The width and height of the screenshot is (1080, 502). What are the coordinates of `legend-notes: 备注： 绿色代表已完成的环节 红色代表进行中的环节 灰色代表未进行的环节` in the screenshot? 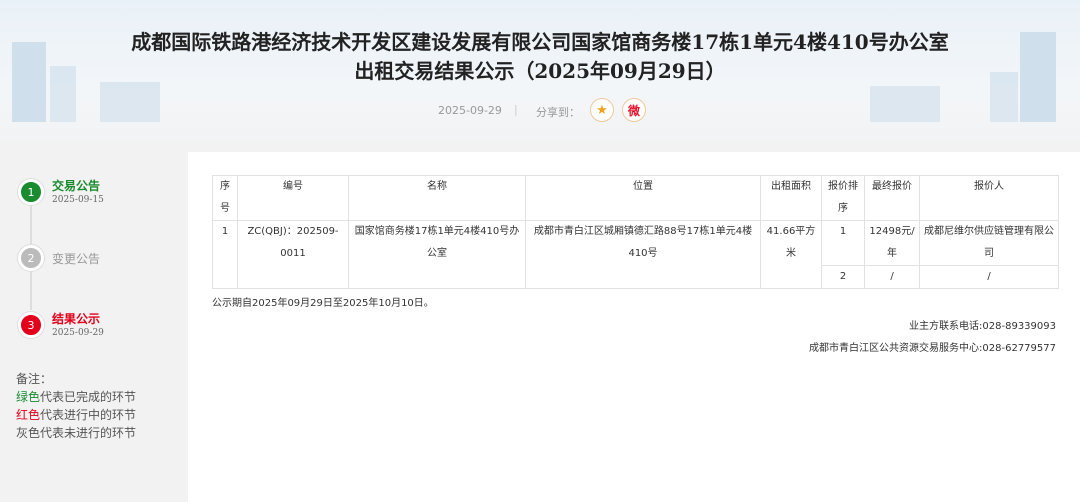 It's located at (76, 406).